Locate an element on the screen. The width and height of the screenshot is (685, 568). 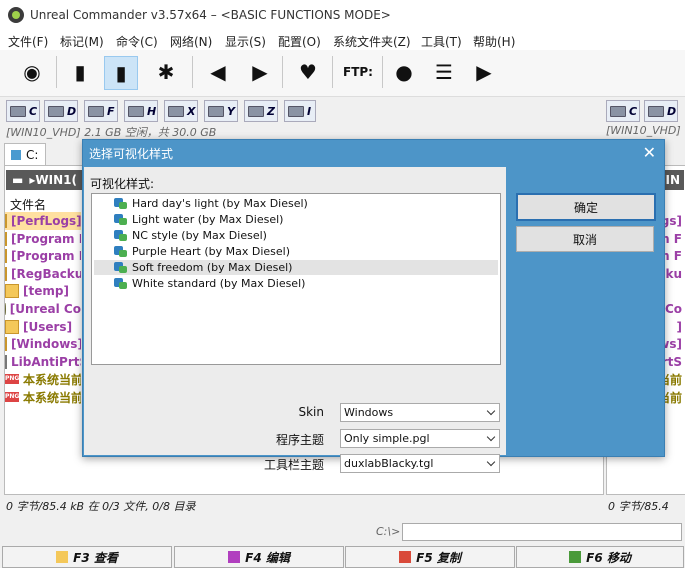
brief-view-icon: ▮ is located at coordinates (80, 72).